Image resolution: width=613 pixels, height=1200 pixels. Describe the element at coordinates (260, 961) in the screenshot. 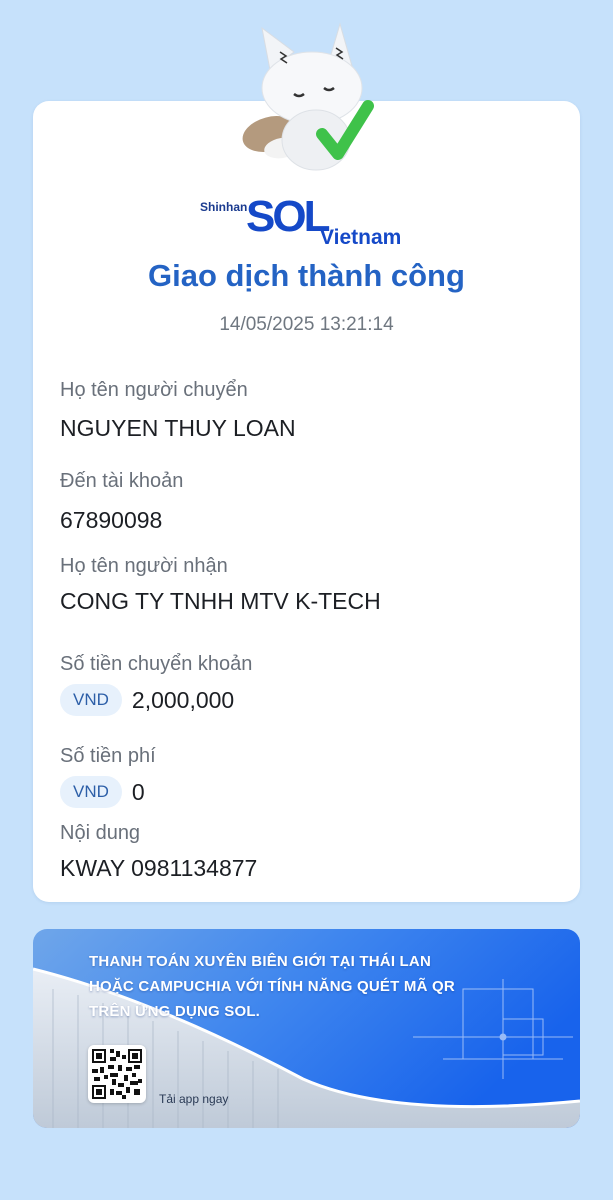

I see `banner-line-1: THANH TOÁN XUYÊN BIÊN GIỚI TẠI THÁI LAN` at that location.